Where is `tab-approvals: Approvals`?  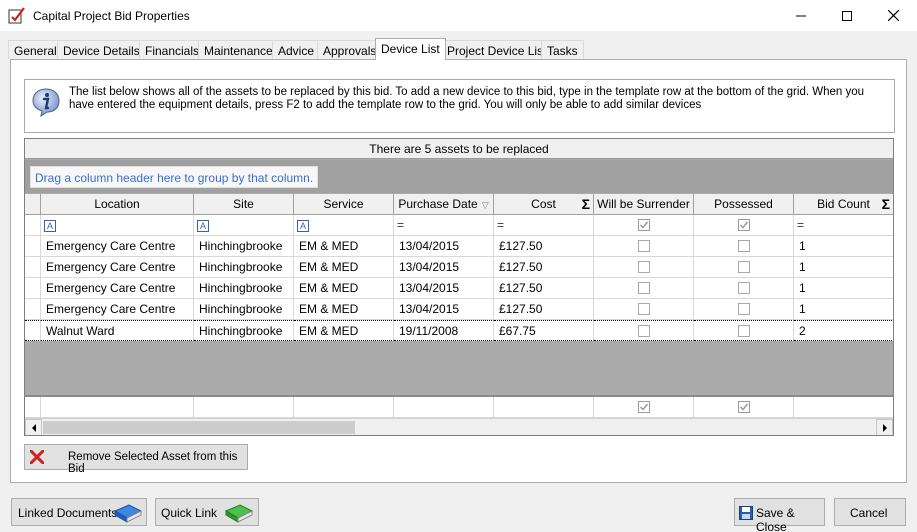
tab-approvals: Approvals is located at coordinates (350, 49).